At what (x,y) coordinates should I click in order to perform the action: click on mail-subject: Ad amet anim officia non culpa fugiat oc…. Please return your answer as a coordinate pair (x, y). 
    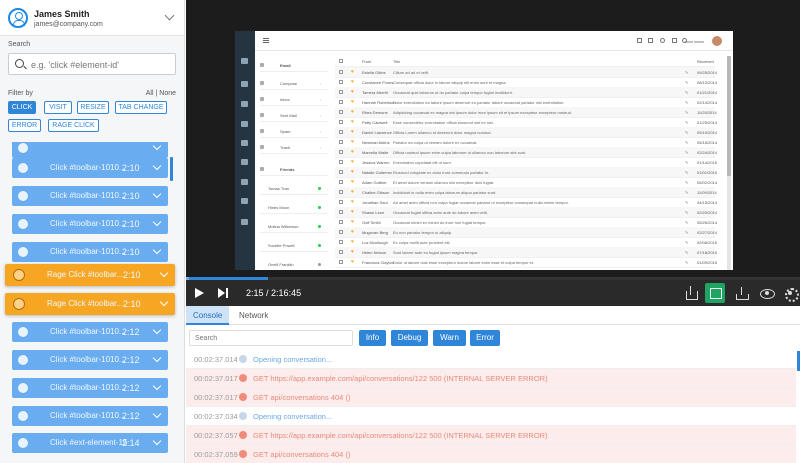
    Looking at the image, I should click on (481, 202).